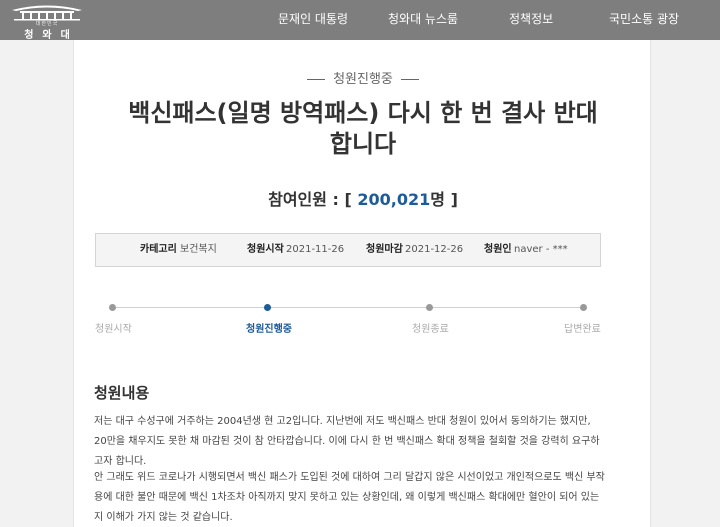  I want to click on nav-president: 문재인 대통령, so click(313, 20).